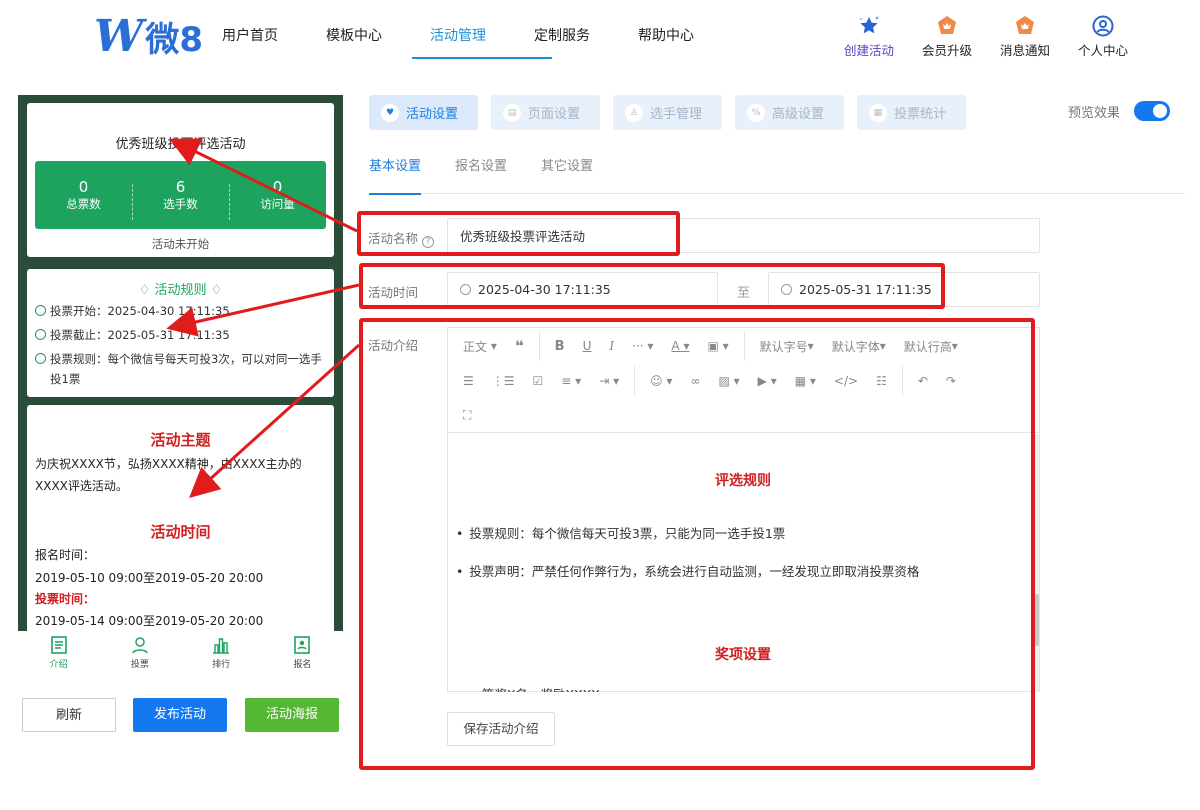 This screenshot has height=810, width=1200. Describe the element at coordinates (148, 36) in the screenshot. I see `logo: W 微8` at that location.